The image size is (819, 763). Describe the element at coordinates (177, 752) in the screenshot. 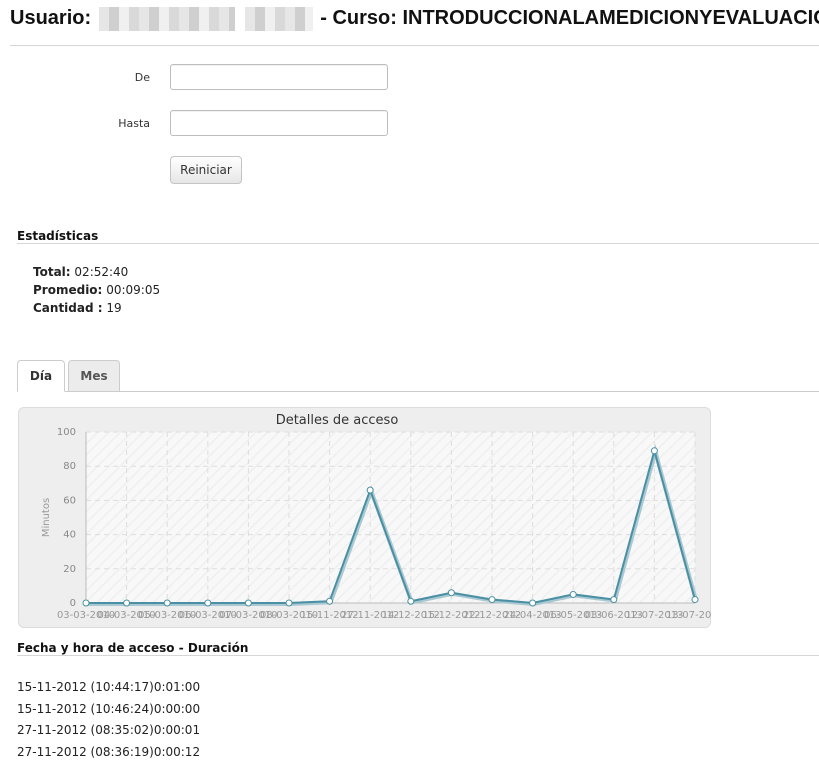

I see `access-duration: 0:00:12` at that location.